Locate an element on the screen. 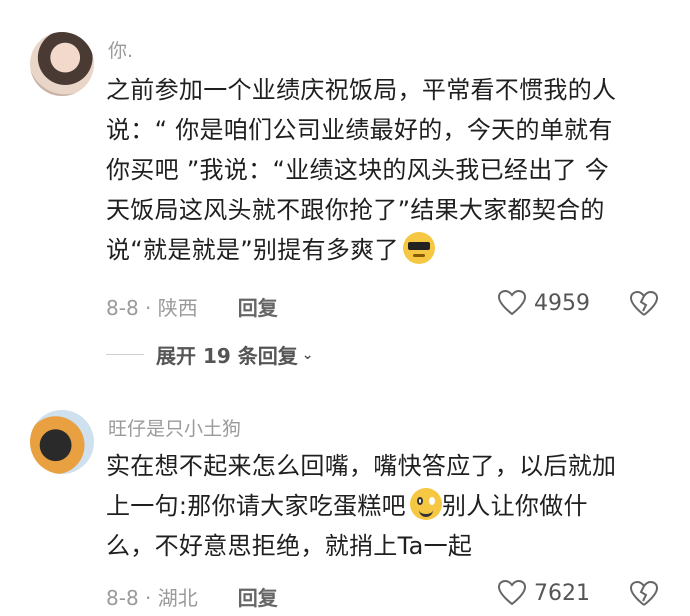 The height and width of the screenshot is (616, 690). comment-line-text: 上一句:那你请大家吃蛋糕吧 is located at coordinates (256, 506).